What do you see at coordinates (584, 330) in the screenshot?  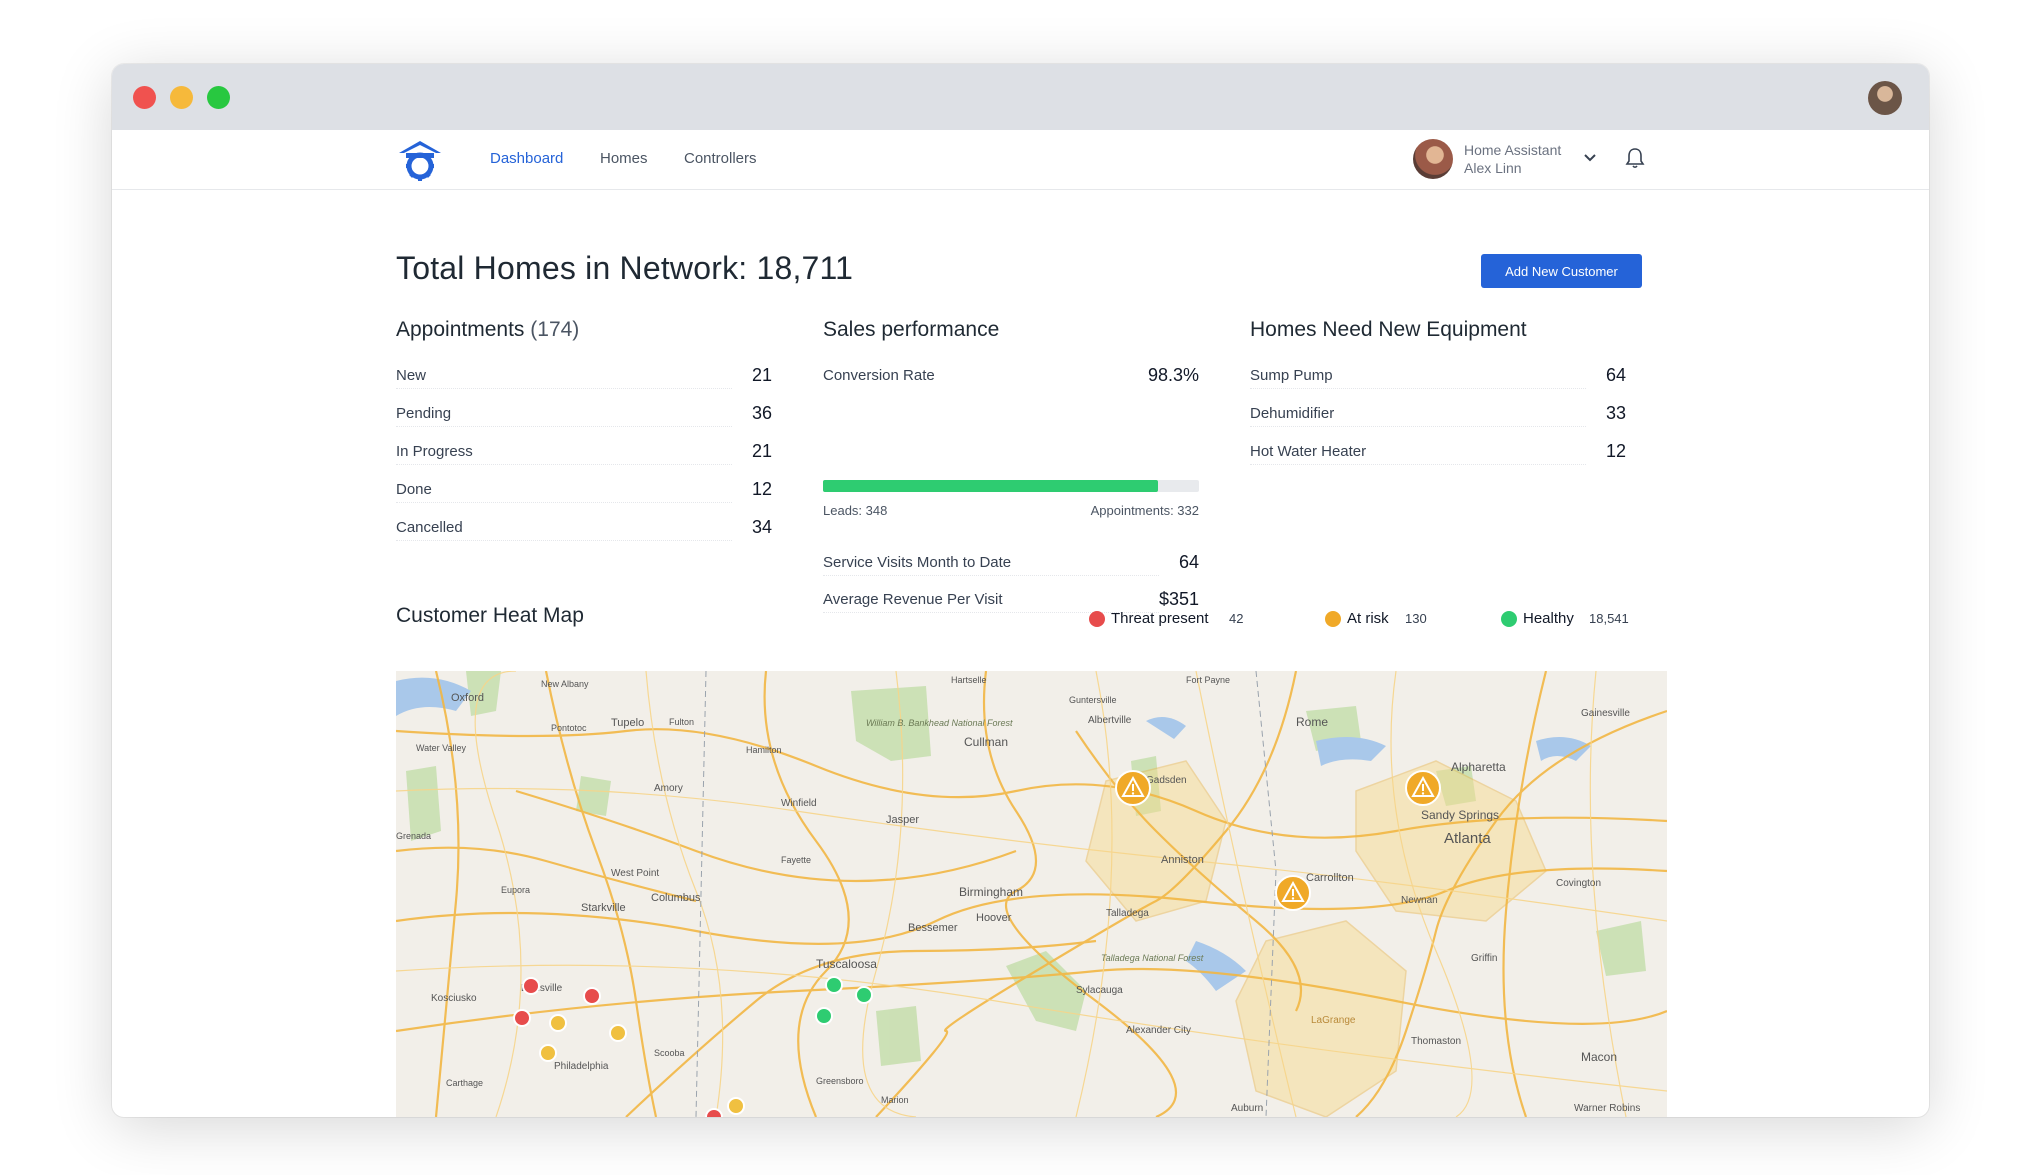 I see `appointments-title: Appointments (174)` at bounding box center [584, 330].